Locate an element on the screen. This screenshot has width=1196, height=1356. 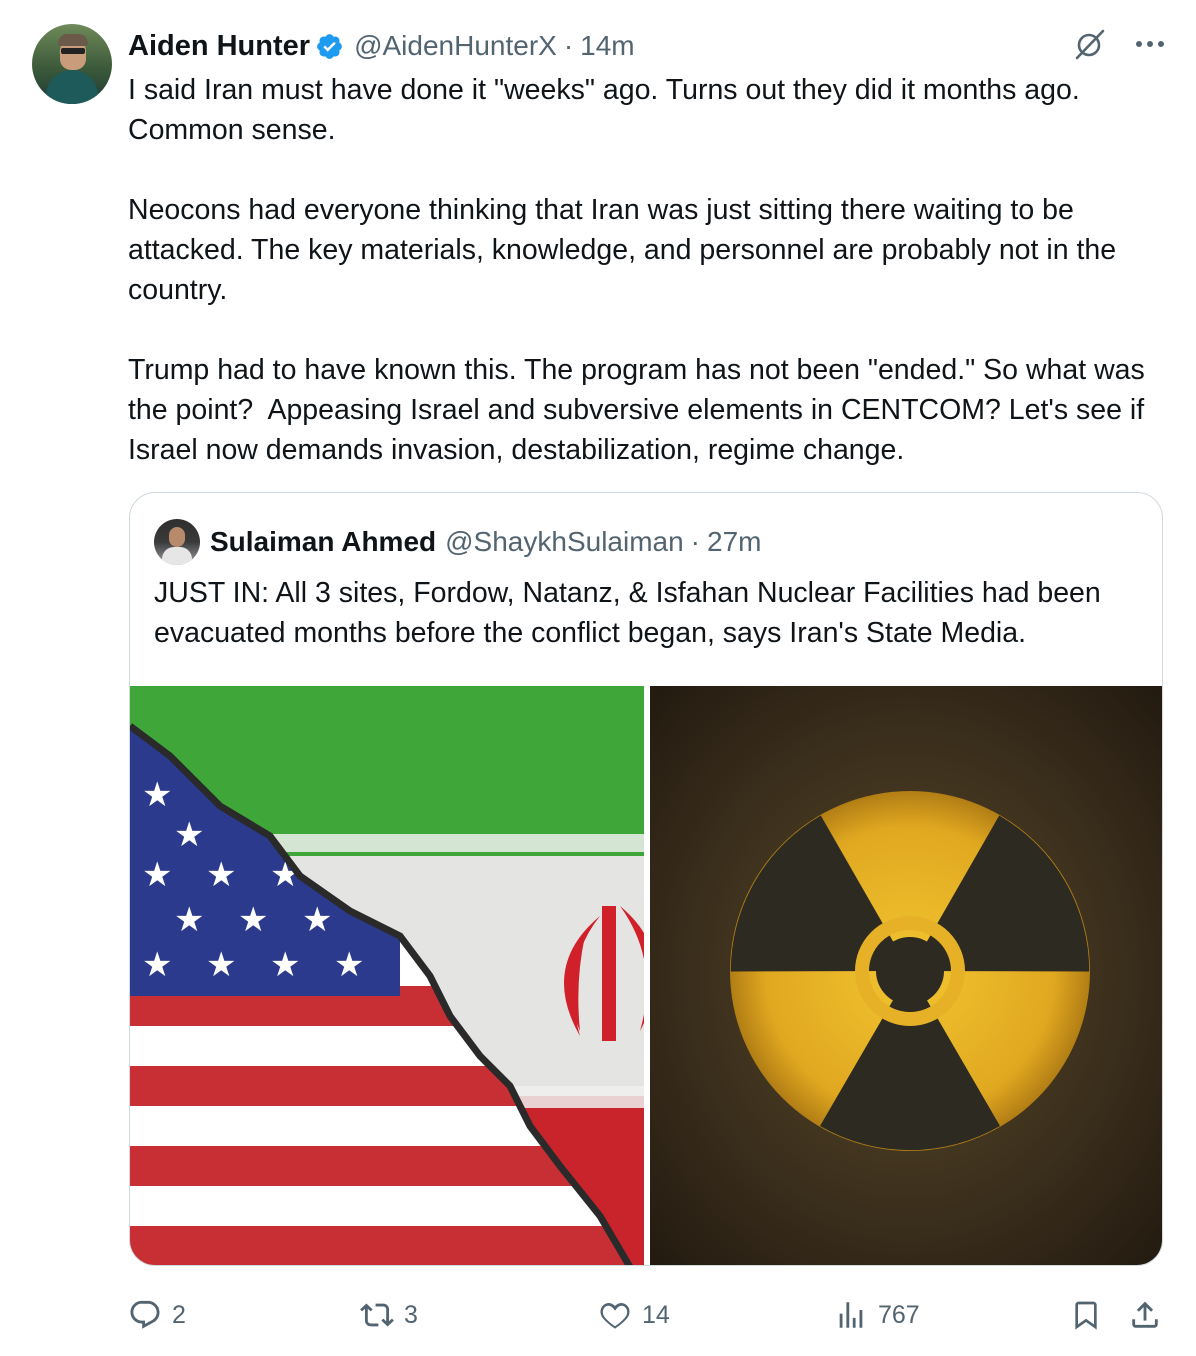
reply-button: 2 is located at coordinates (157, 1315).